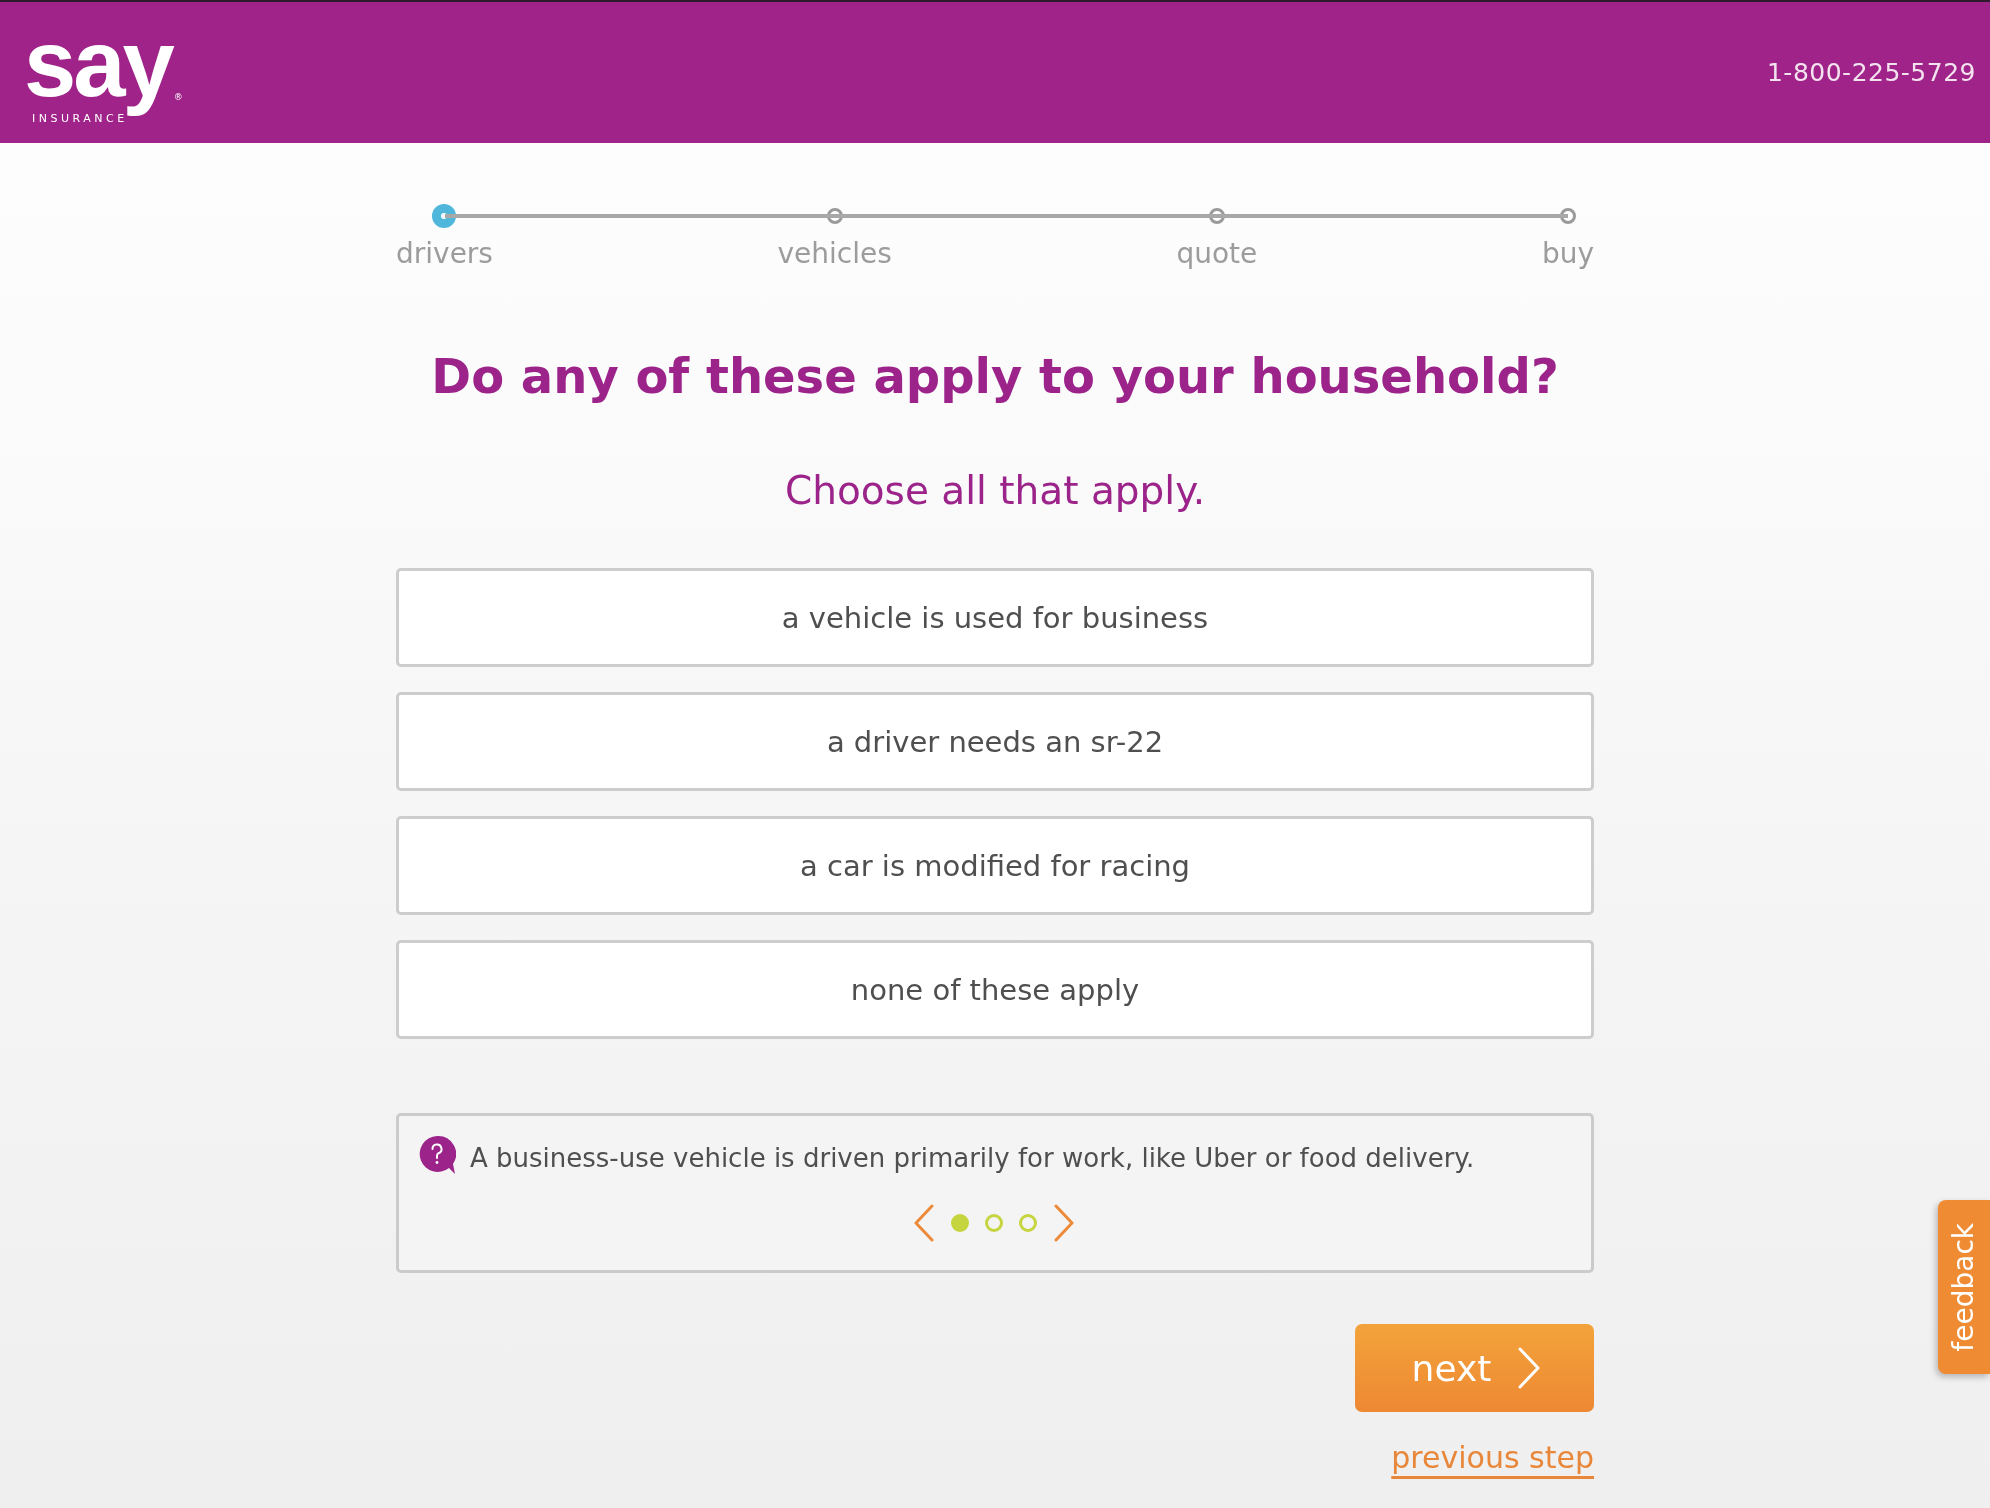 Image resolution: width=1990 pixels, height=1508 pixels. What do you see at coordinates (995, 376) in the screenshot?
I see `question-title: Do any of these apply to your household?` at bounding box center [995, 376].